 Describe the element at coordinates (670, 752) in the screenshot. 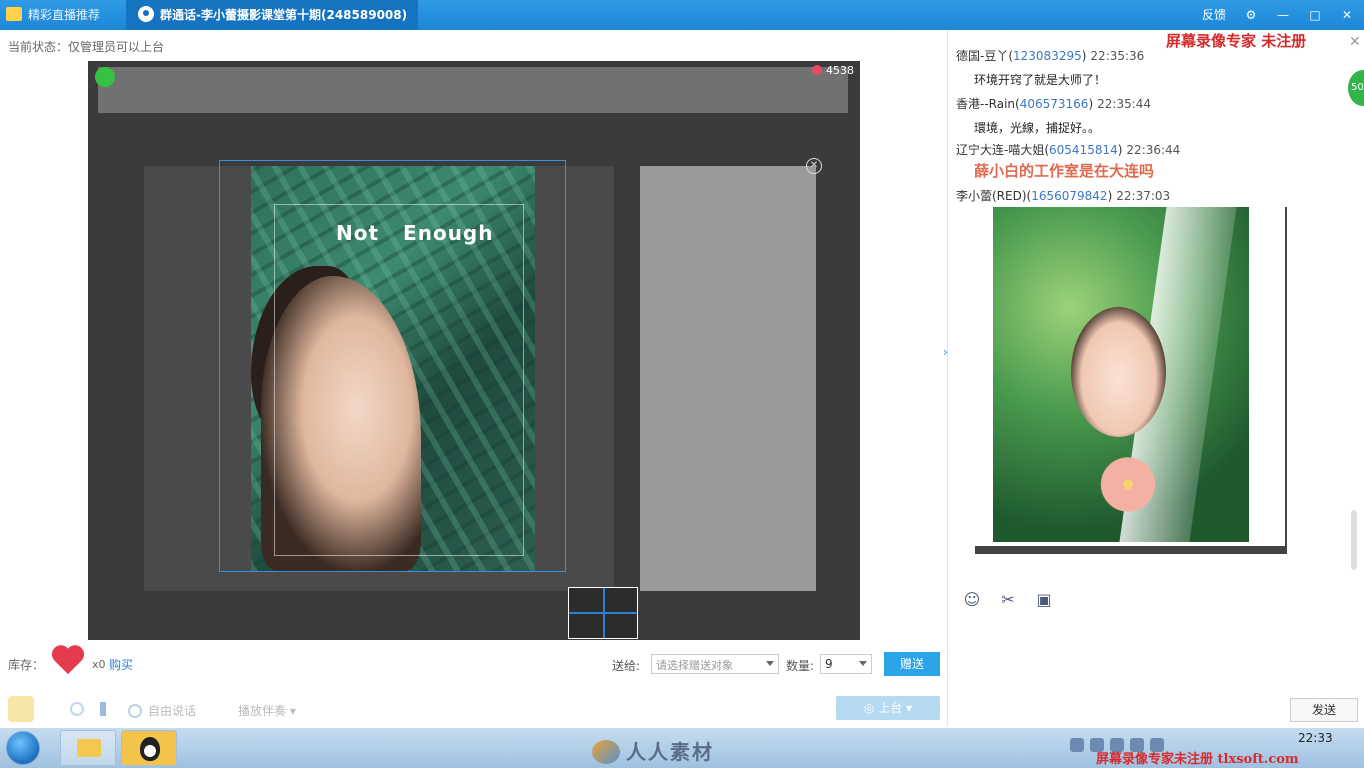

I see `brand-text: 人人素材` at that location.